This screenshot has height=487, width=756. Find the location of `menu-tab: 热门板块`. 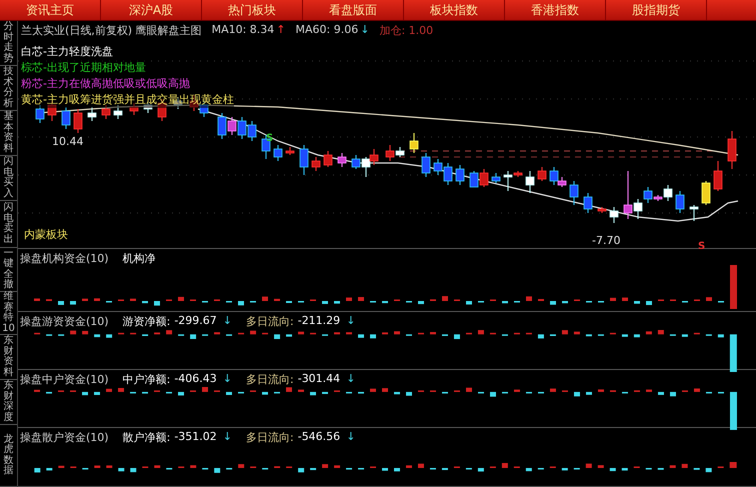

menu-tab: 热门板块 is located at coordinates (252, 10).